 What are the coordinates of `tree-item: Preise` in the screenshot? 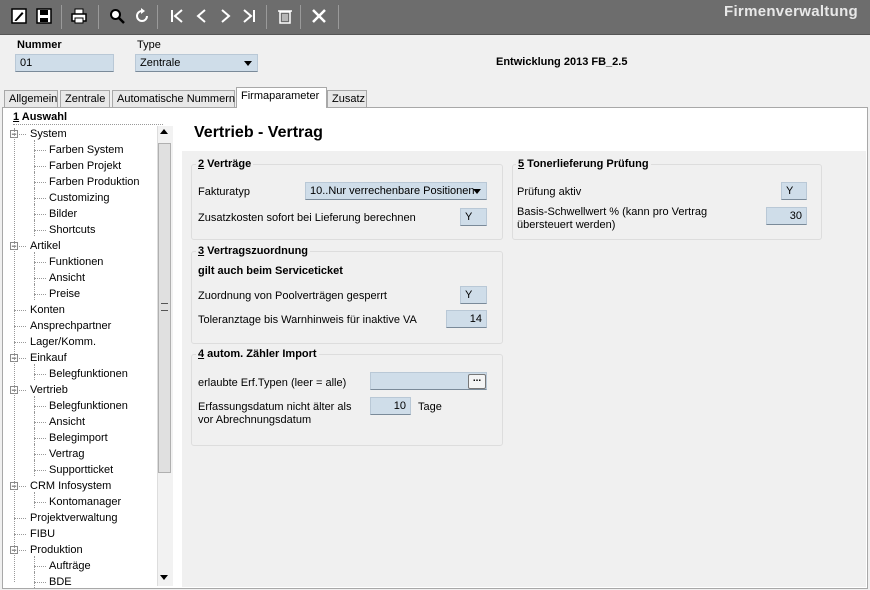 It's located at (64, 294).